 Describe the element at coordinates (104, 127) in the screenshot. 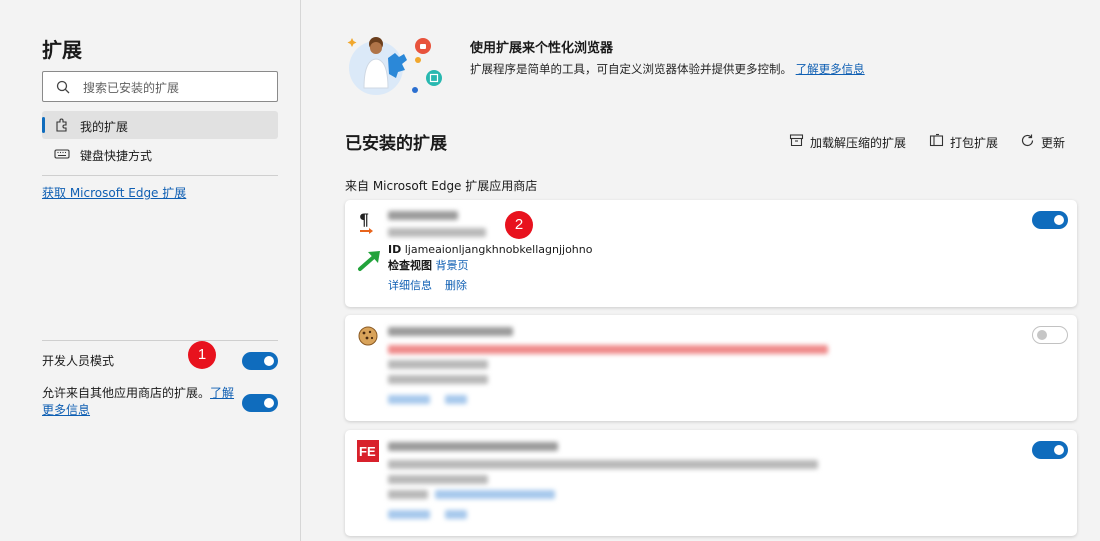

I see `nav-item-label: 我的扩展` at that location.